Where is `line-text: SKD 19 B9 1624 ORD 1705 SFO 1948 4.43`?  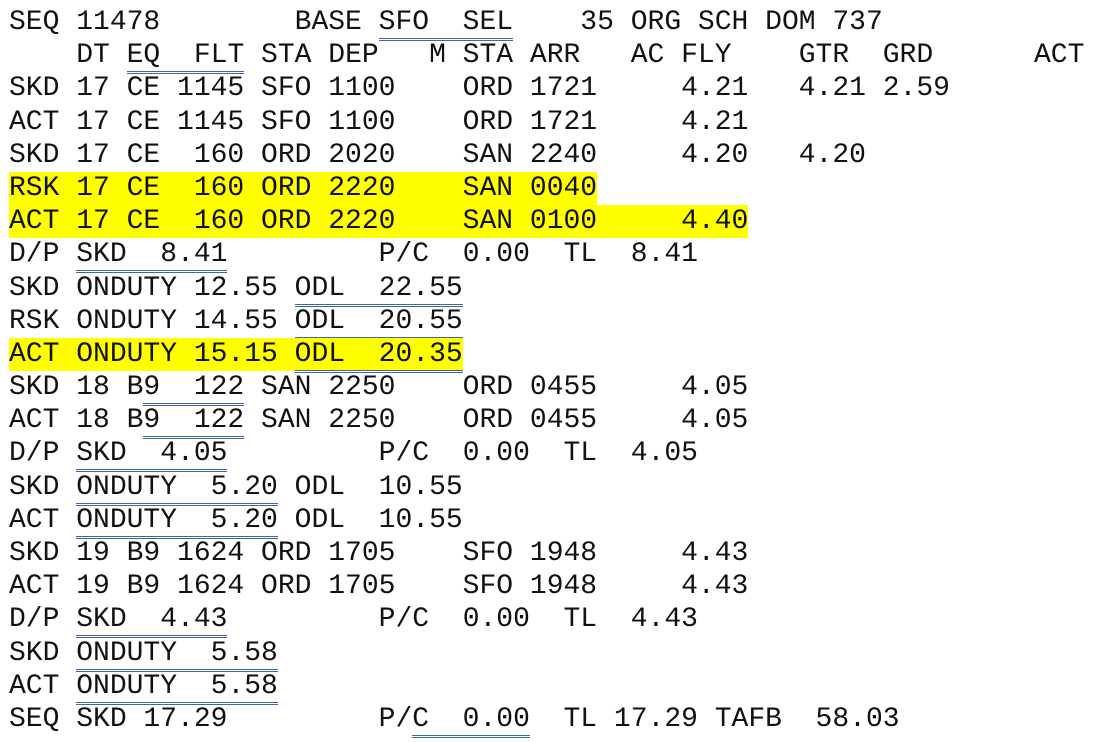
line-text: SKD 19 B9 1624 ORD 1705 SFO 1948 4.43 is located at coordinates (378, 553).